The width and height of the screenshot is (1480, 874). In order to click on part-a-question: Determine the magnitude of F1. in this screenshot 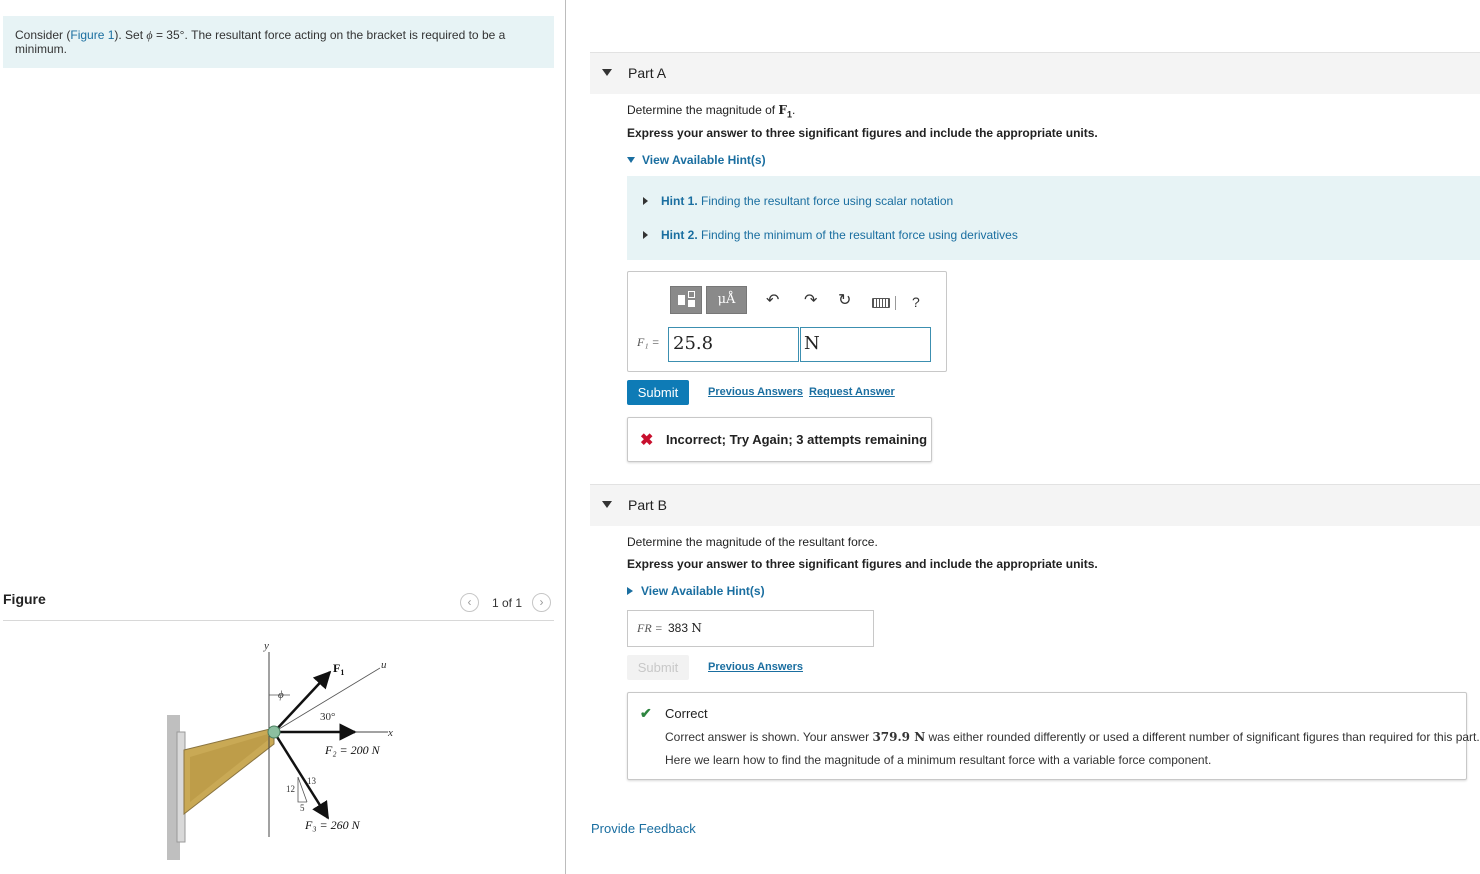, I will do `click(711, 111)`.